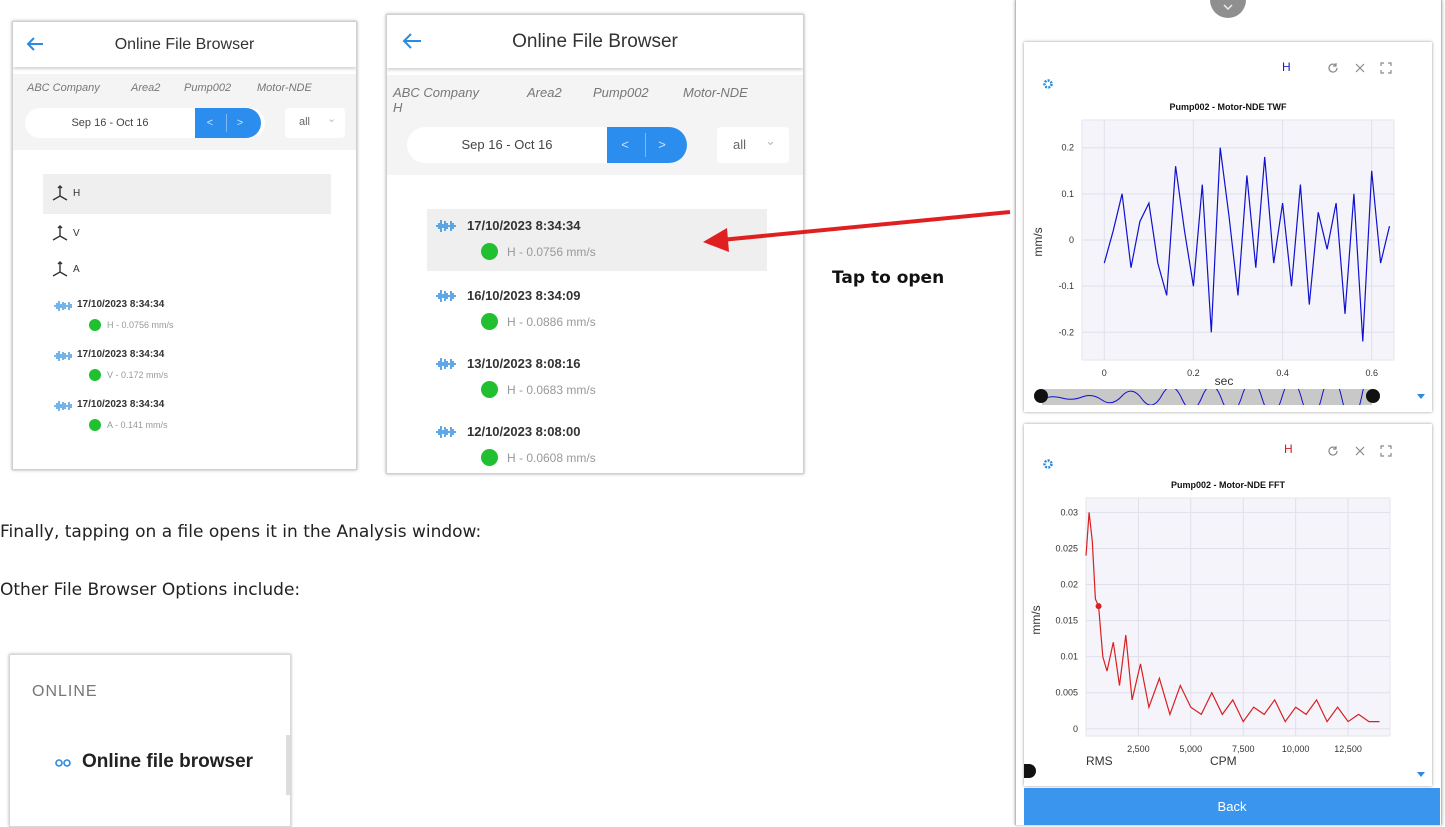 This screenshot has width=1445, height=827. I want to click on chevron-down-icon: ⌄, so click(770, 140).